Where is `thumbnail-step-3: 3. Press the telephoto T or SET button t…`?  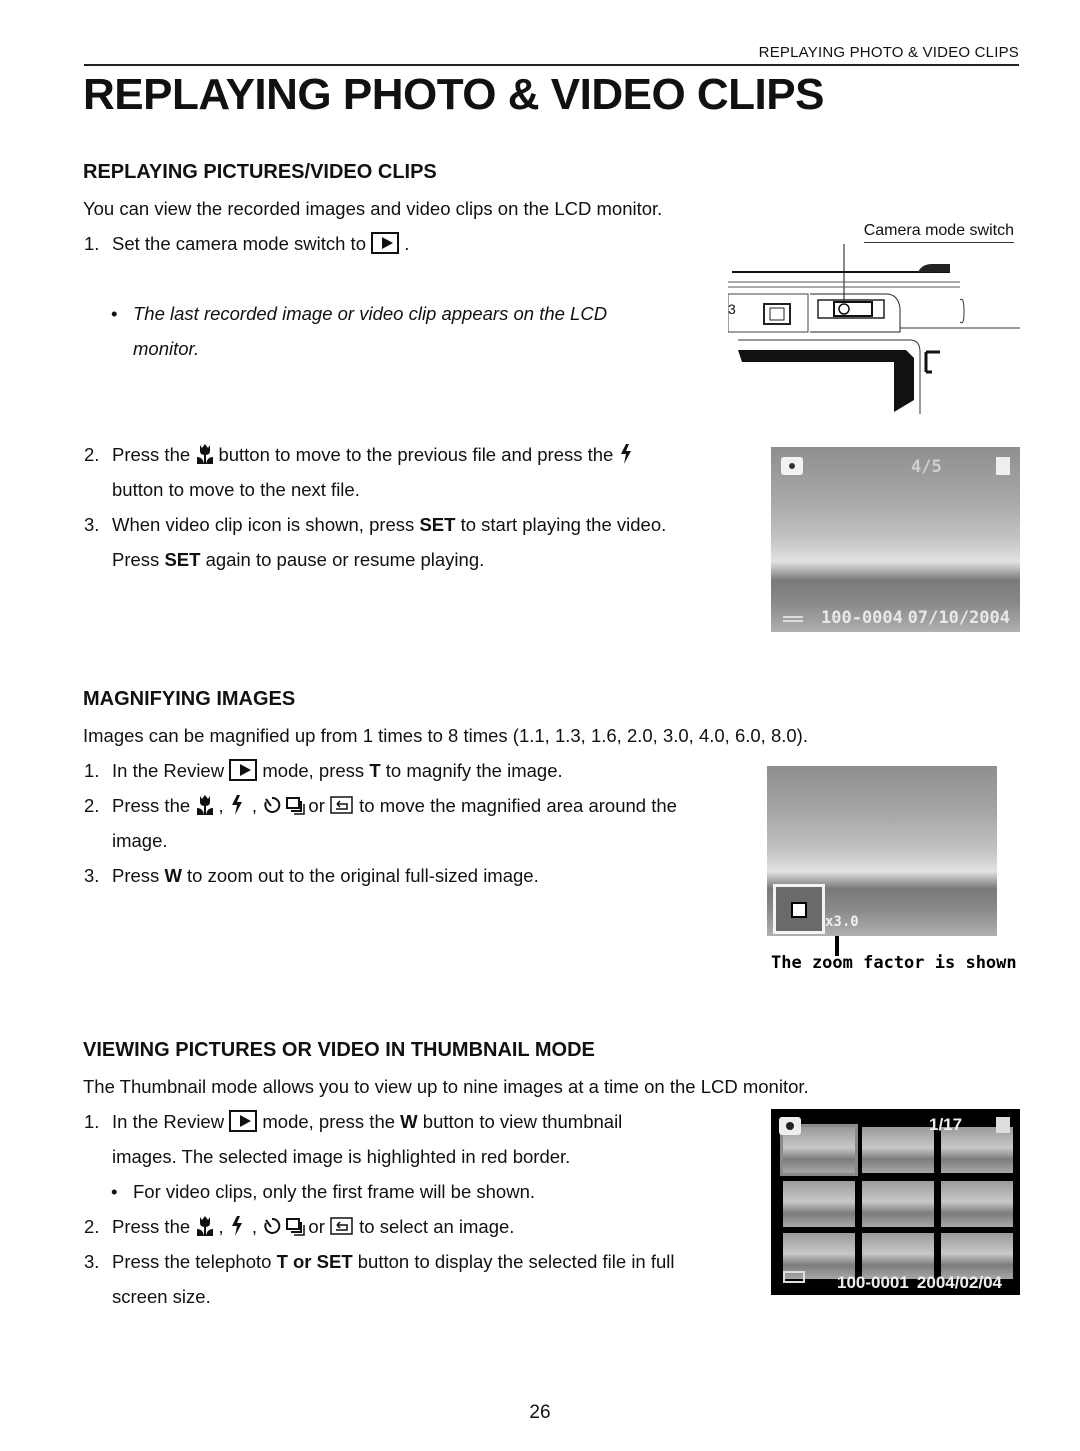 thumbnail-step-3: 3. Press the telephoto T or SET button t… is located at coordinates (379, 1279).